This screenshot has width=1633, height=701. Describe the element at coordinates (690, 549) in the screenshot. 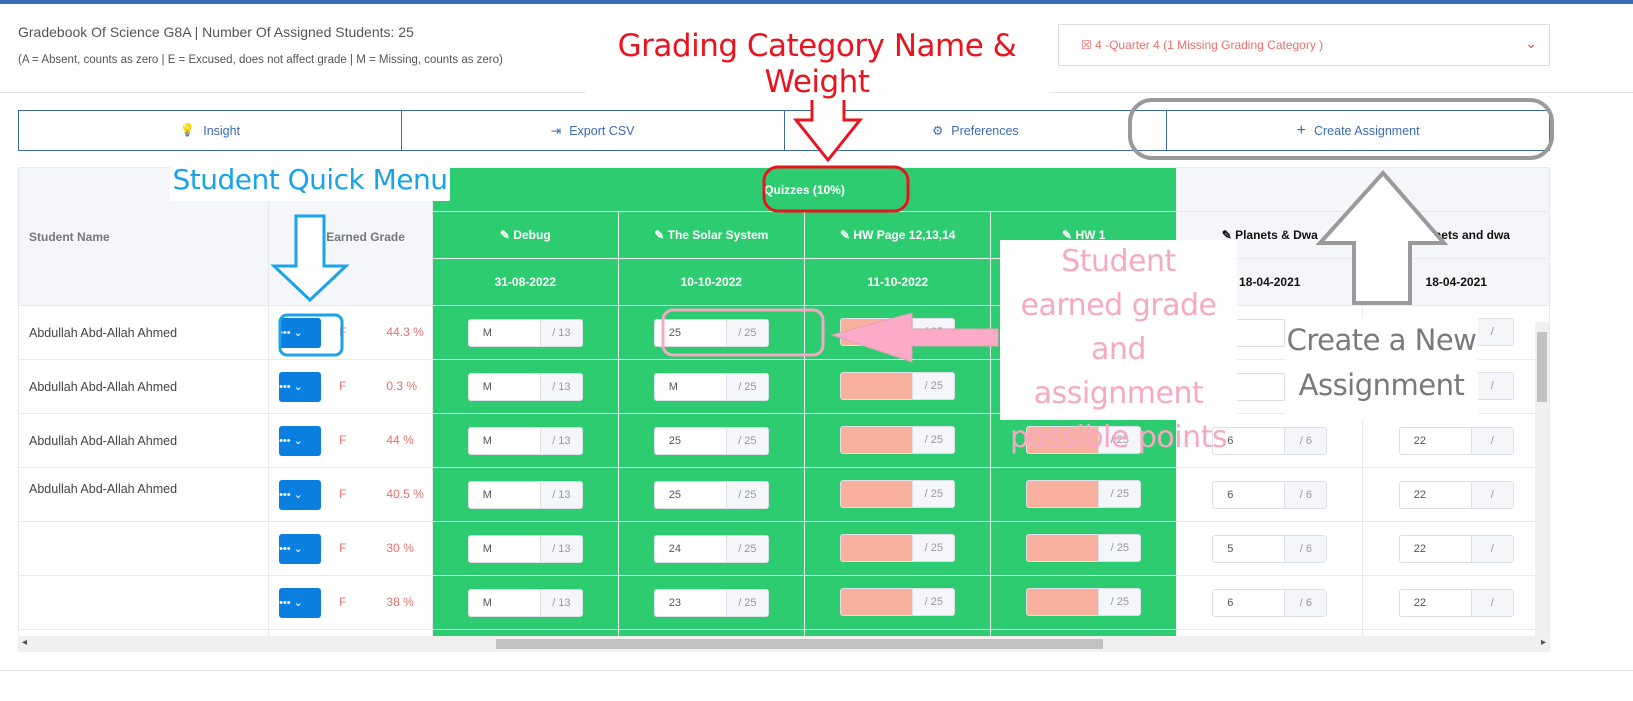

I see `earned-points: 24` at that location.